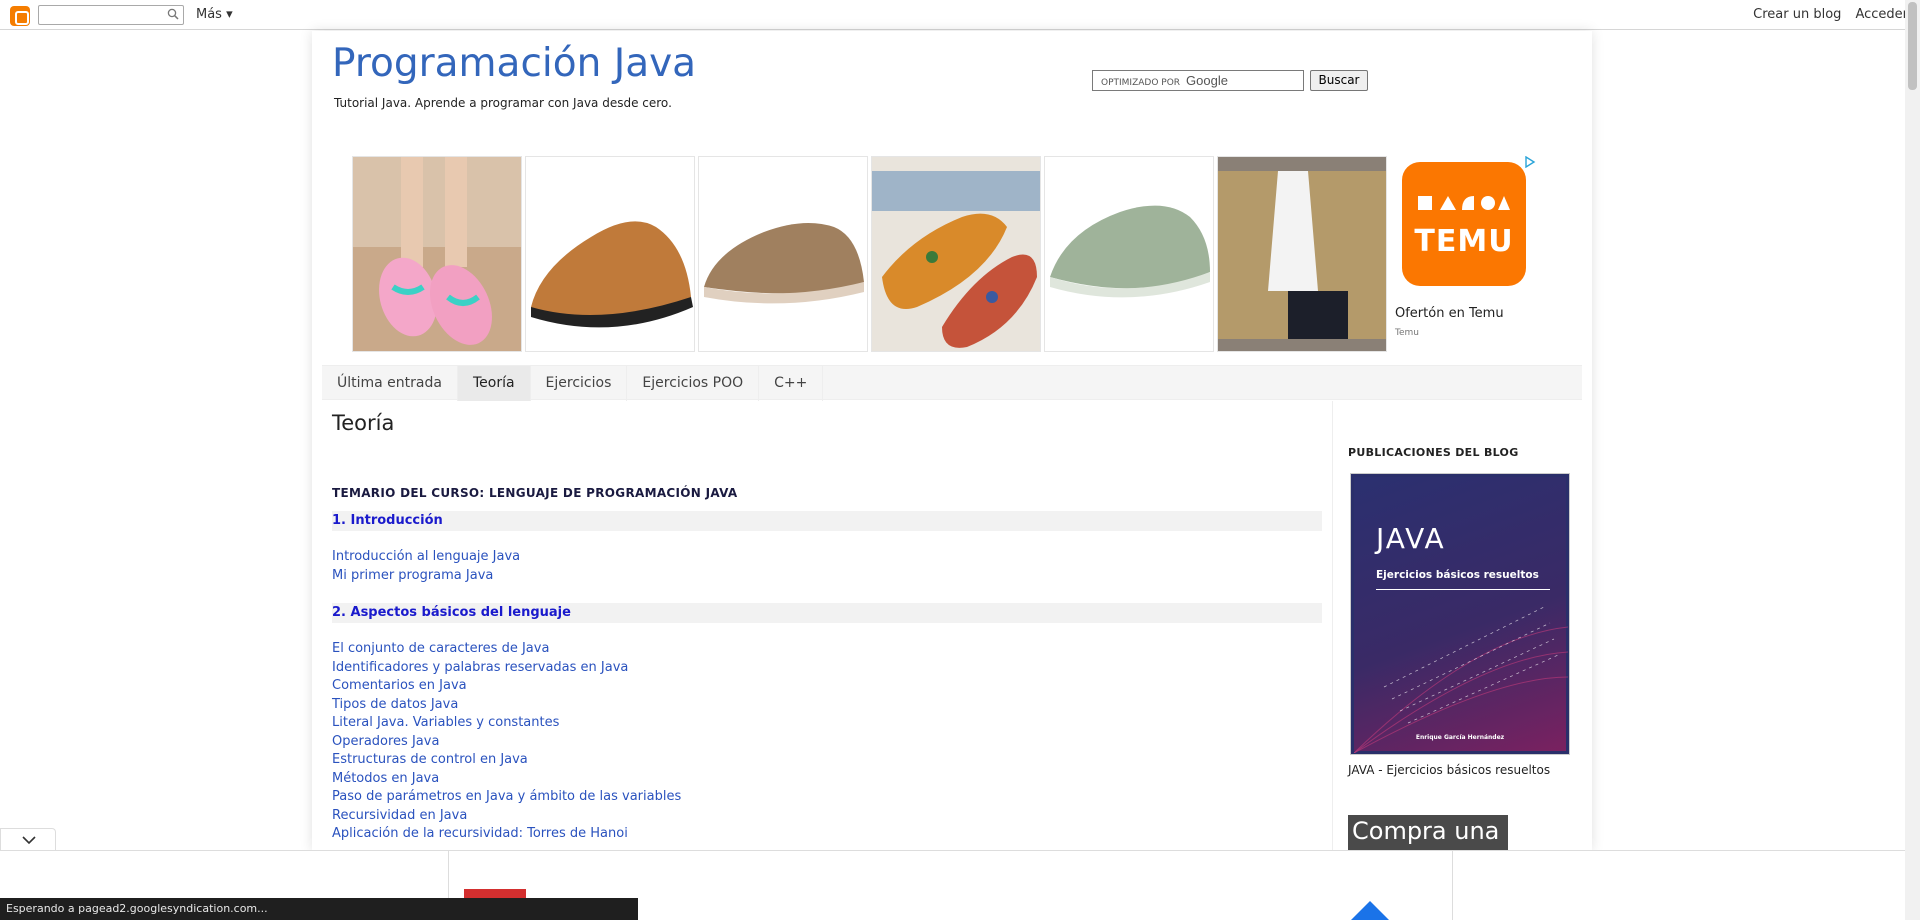 Image resolution: width=1920 pixels, height=920 pixels. What do you see at coordinates (214, 14) in the screenshot?
I see `more-menu: Más ▾` at bounding box center [214, 14].